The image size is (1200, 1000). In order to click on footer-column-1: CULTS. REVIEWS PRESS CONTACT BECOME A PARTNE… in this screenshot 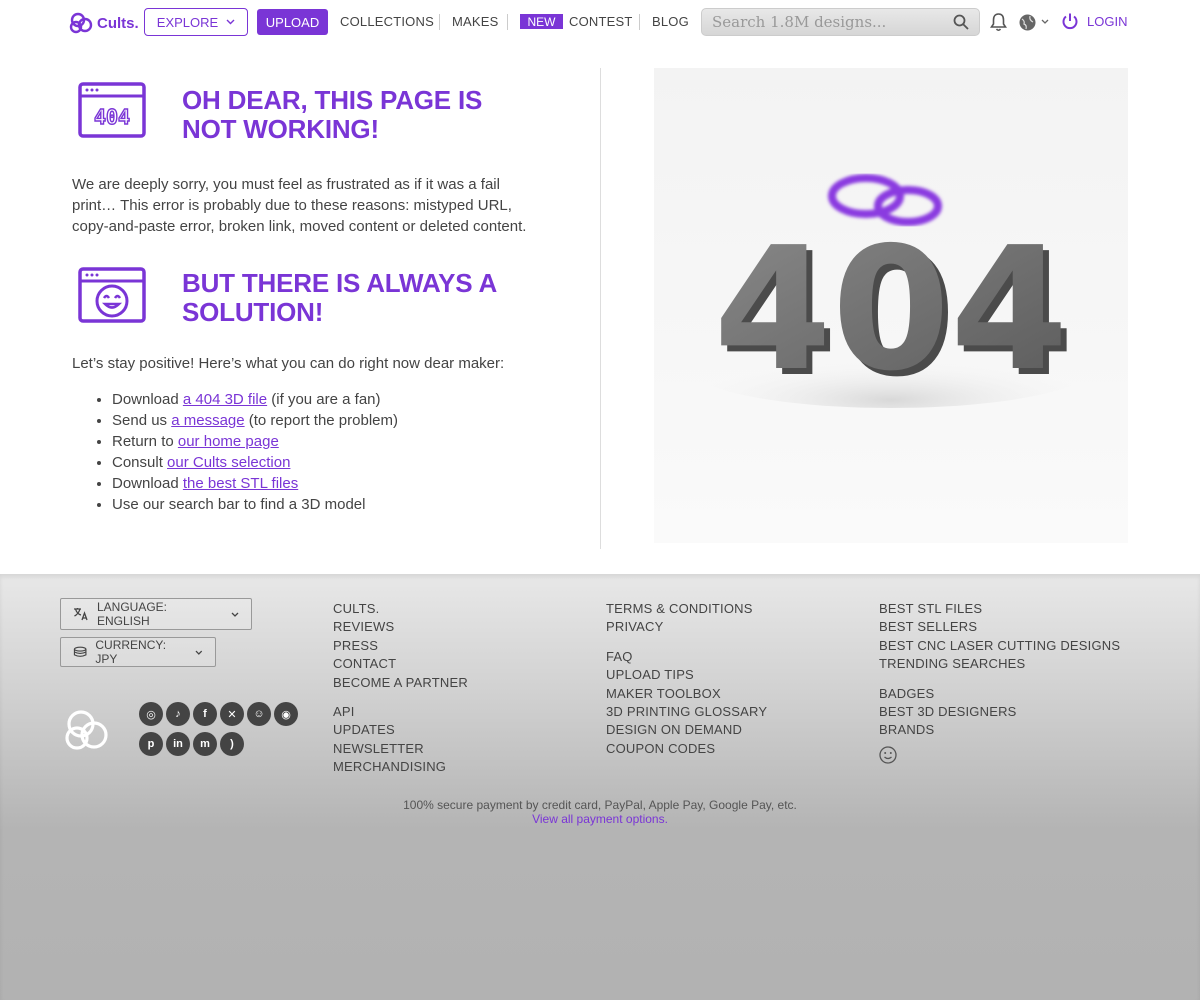, I will do `click(400, 694)`.